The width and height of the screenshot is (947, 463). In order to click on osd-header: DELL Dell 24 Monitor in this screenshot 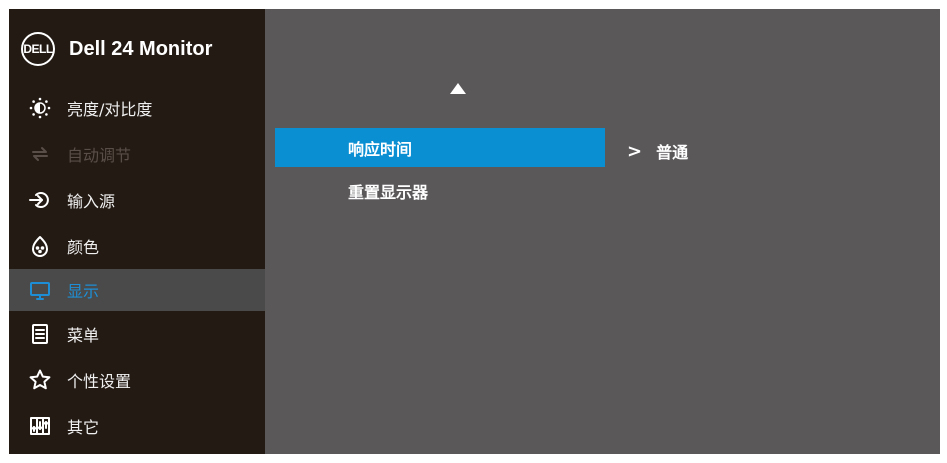, I will do `click(137, 49)`.